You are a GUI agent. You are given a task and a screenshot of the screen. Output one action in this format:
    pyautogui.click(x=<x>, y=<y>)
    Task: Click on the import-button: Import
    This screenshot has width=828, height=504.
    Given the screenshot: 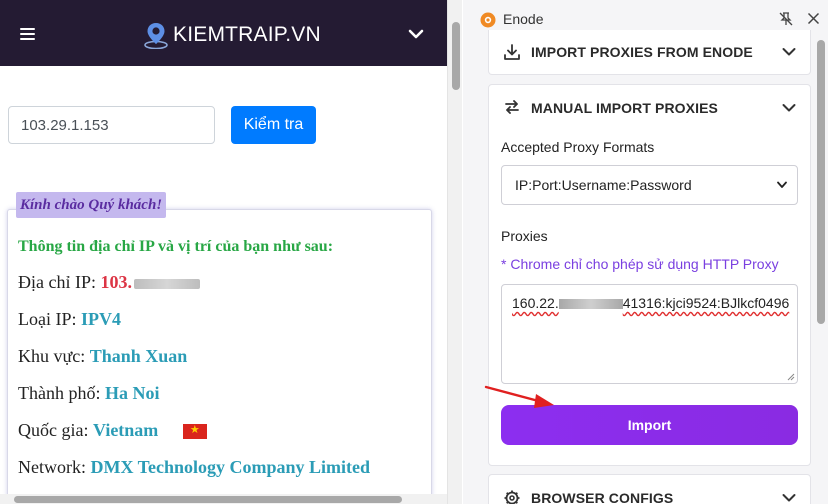 What is the action you would take?
    pyautogui.click(x=649, y=425)
    